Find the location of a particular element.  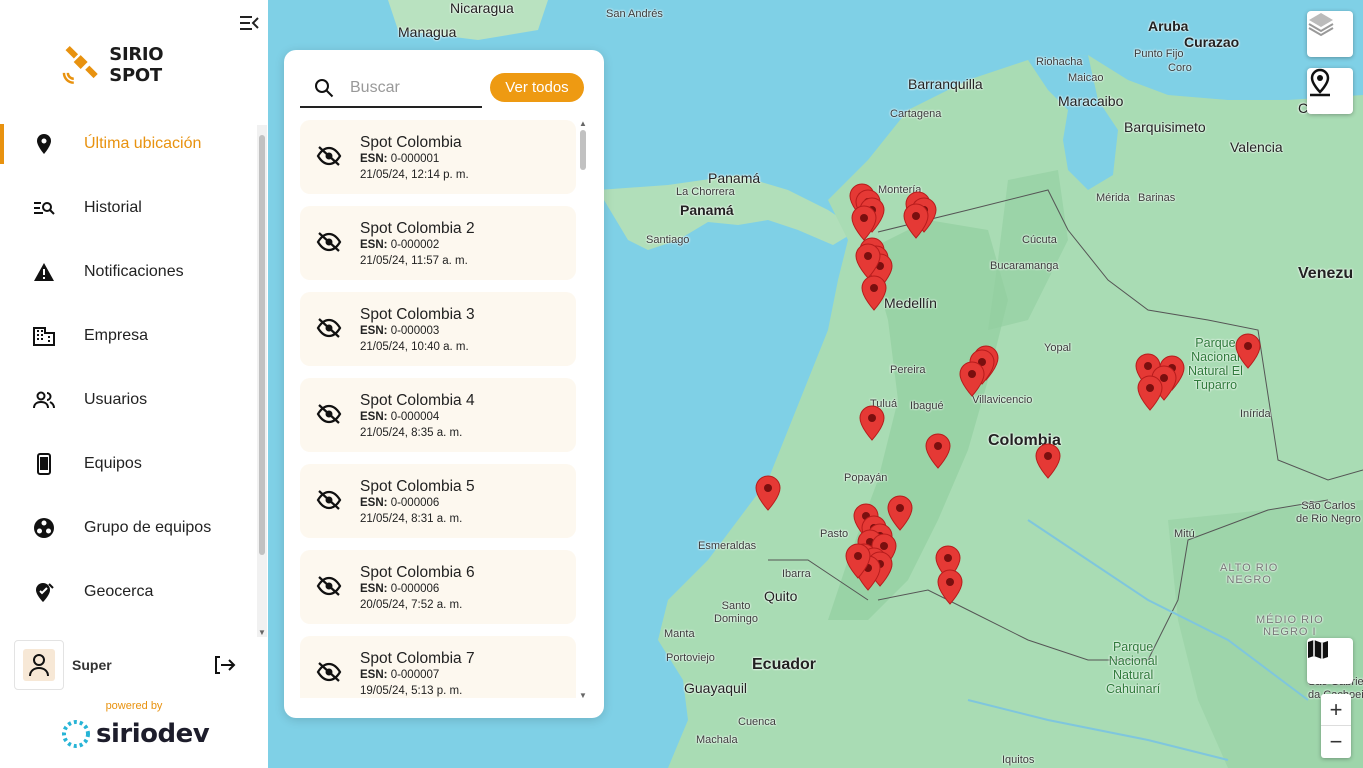

map-label: Machala is located at coordinates (717, 740).